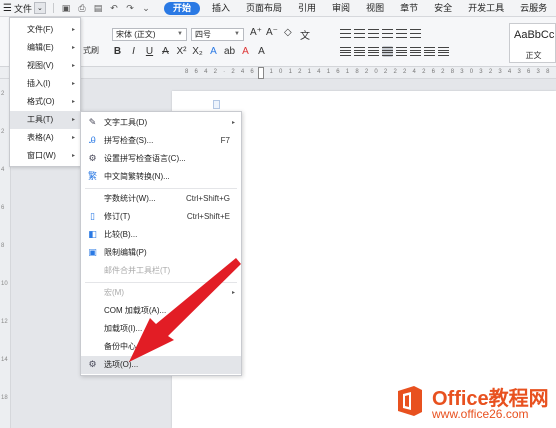  Describe the element at coordinates (117, 216) in the screenshot. I see `menu-item-label: 修订(T)` at that location.